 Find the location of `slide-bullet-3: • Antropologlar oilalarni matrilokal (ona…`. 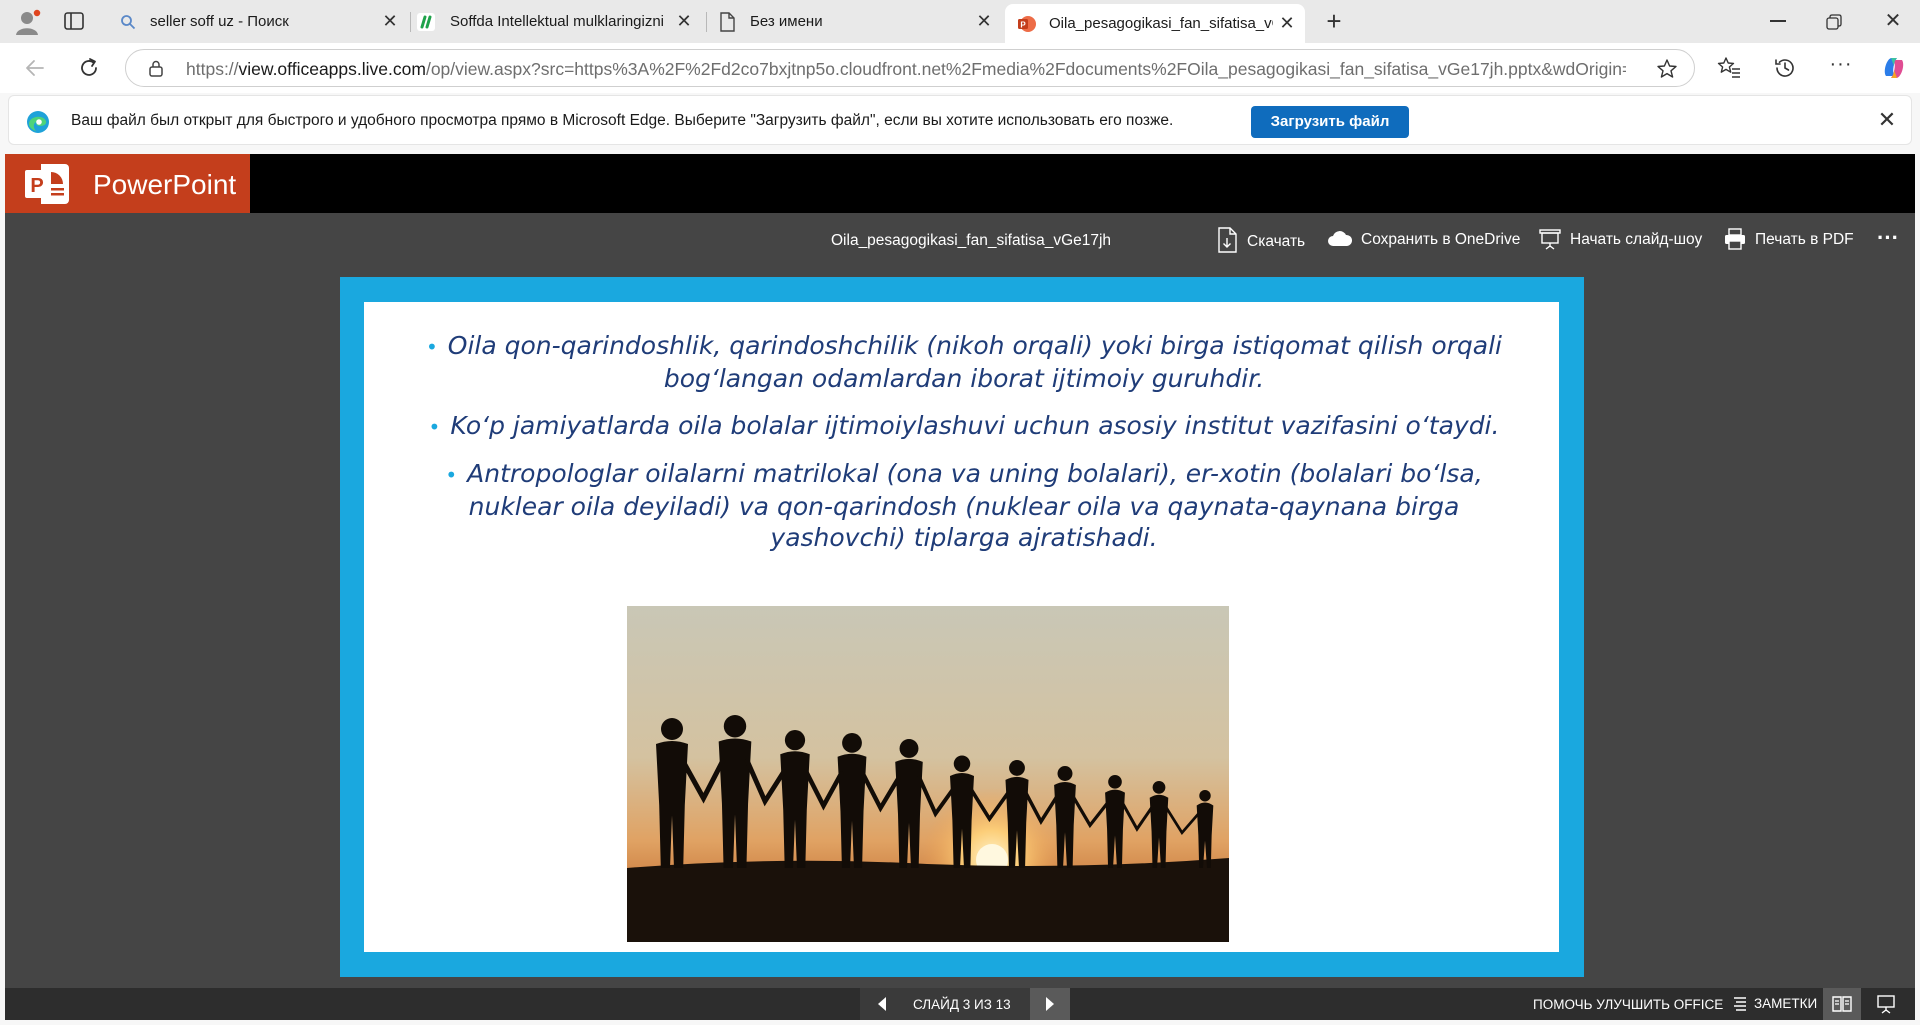

slide-bullet-3: • Antropologlar oilalarni matrilokal (ona… is located at coordinates (964, 505).